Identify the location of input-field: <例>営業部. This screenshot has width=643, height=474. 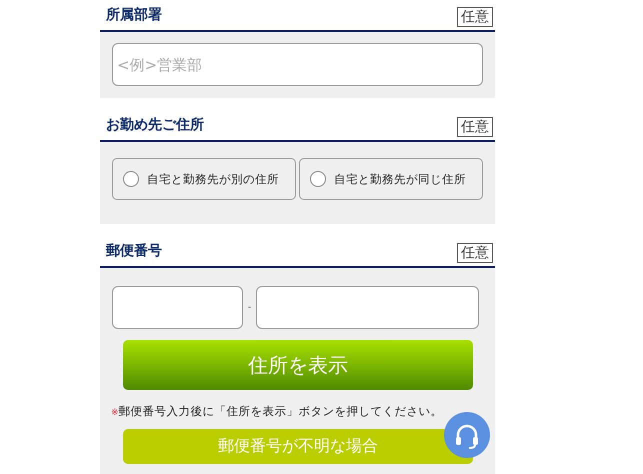
(297, 64).